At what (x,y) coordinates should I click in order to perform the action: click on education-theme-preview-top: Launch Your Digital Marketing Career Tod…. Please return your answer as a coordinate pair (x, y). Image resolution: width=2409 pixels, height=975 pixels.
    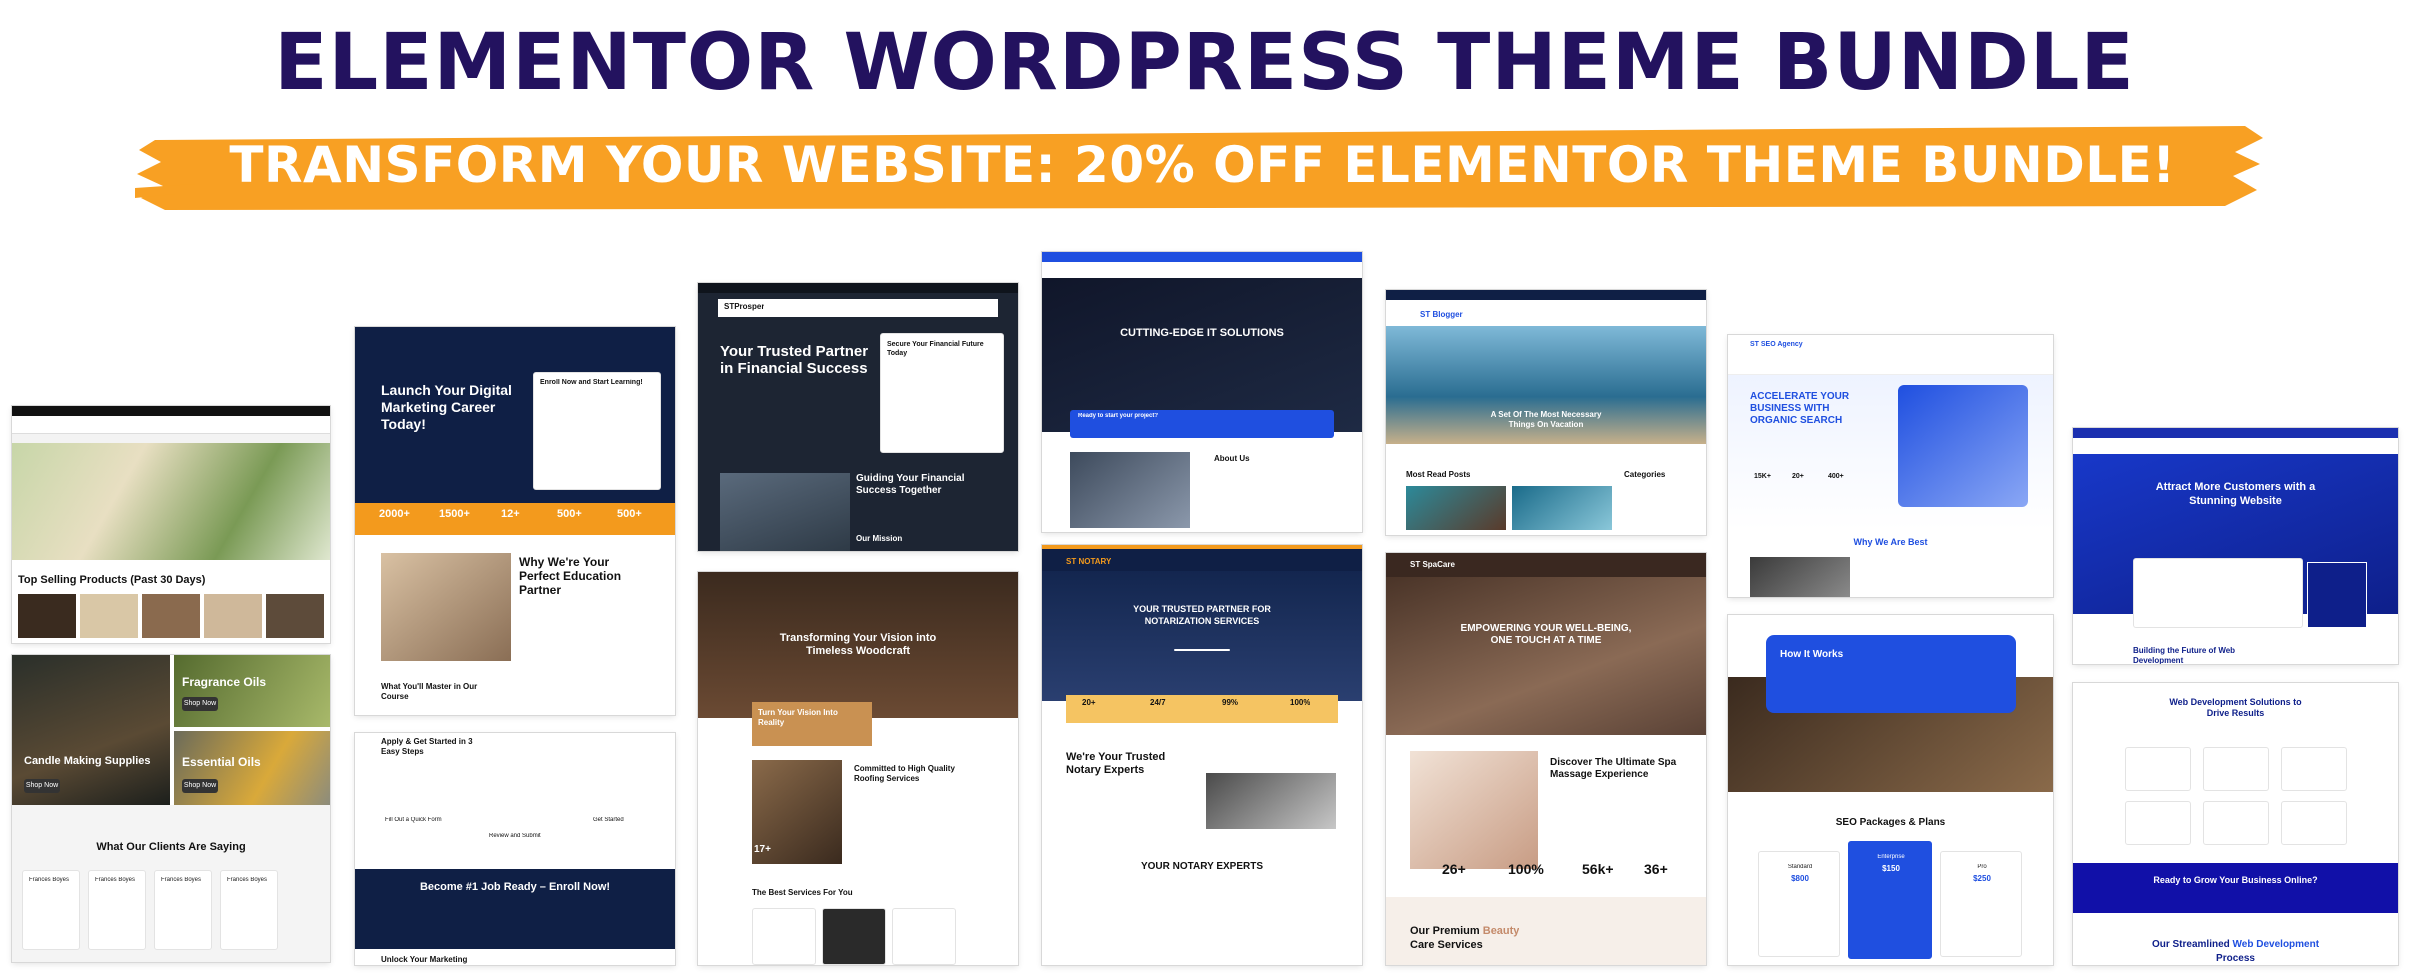
    Looking at the image, I should click on (515, 521).